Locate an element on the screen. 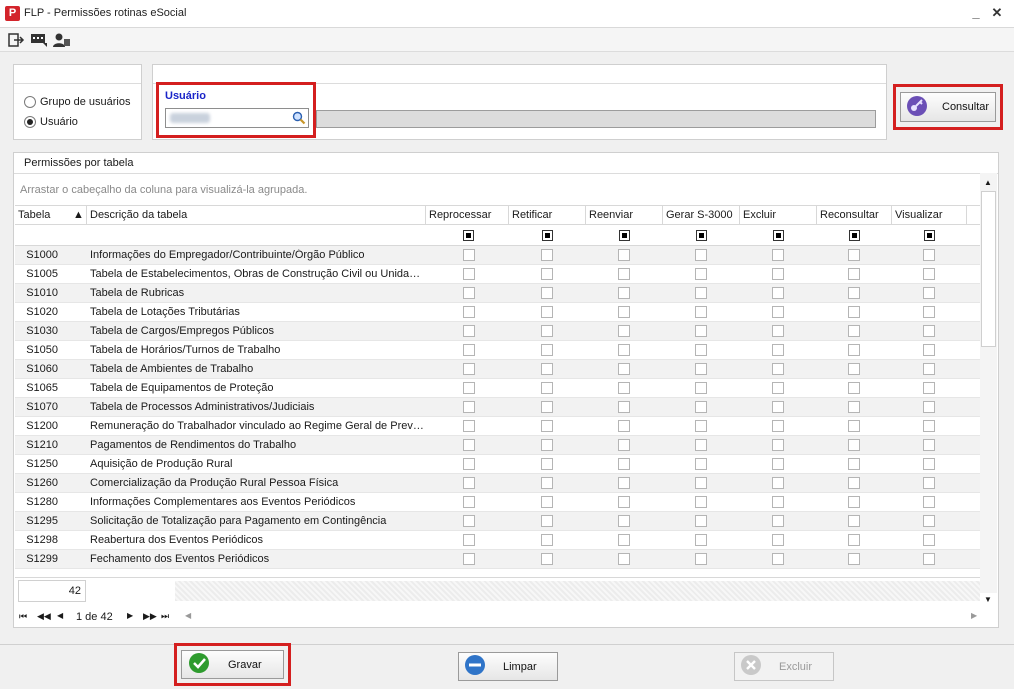  table-row: S1065 Tabela de Equipamentos de Proteção is located at coordinates (497, 388).